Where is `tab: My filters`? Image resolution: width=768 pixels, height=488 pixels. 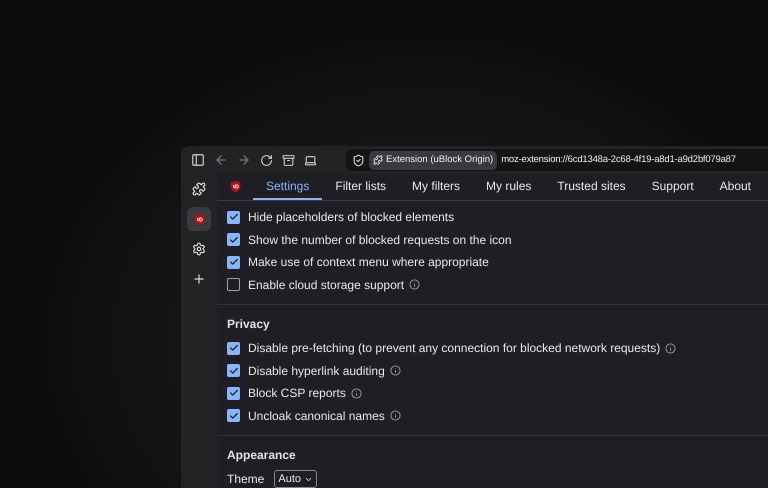 tab: My filters is located at coordinates (436, 186).